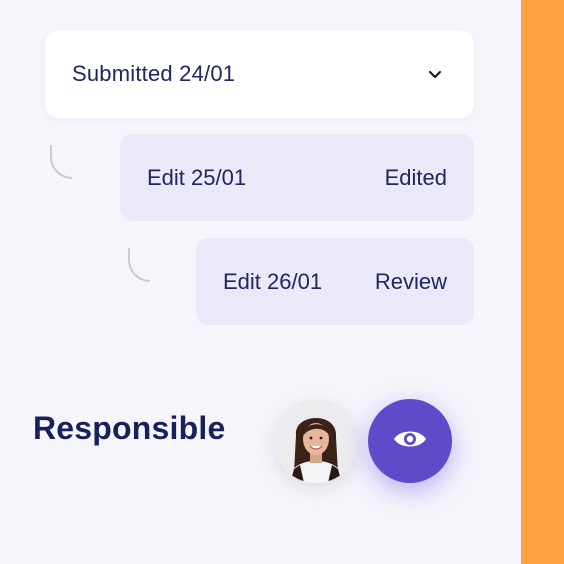 This screenshot has width=564, height=564. I want to click on view-button, so click(410, 441).